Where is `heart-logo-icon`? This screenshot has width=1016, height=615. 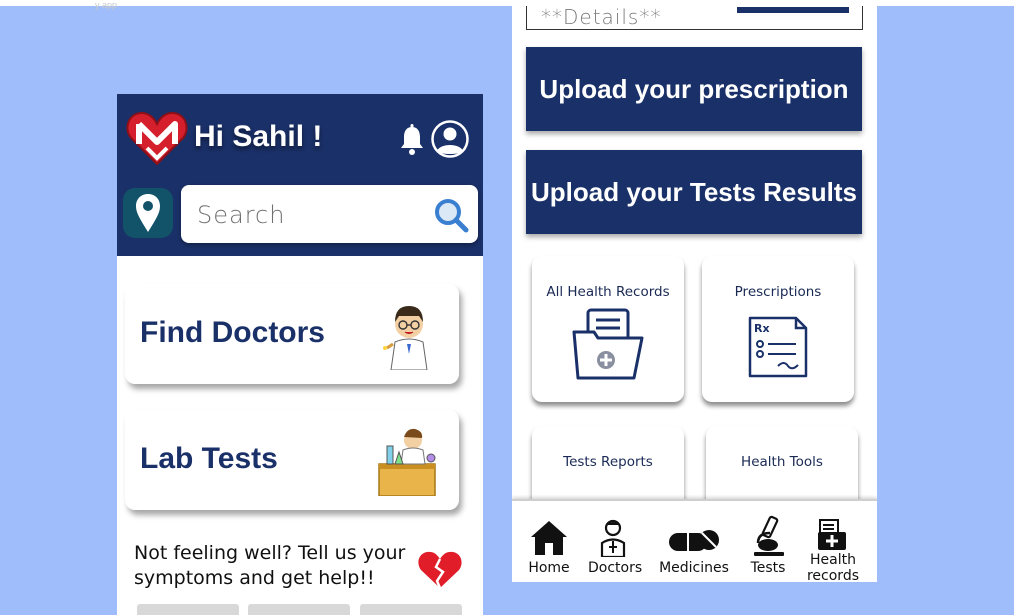 heart-logo-icon is located at coordinates (157, 138).